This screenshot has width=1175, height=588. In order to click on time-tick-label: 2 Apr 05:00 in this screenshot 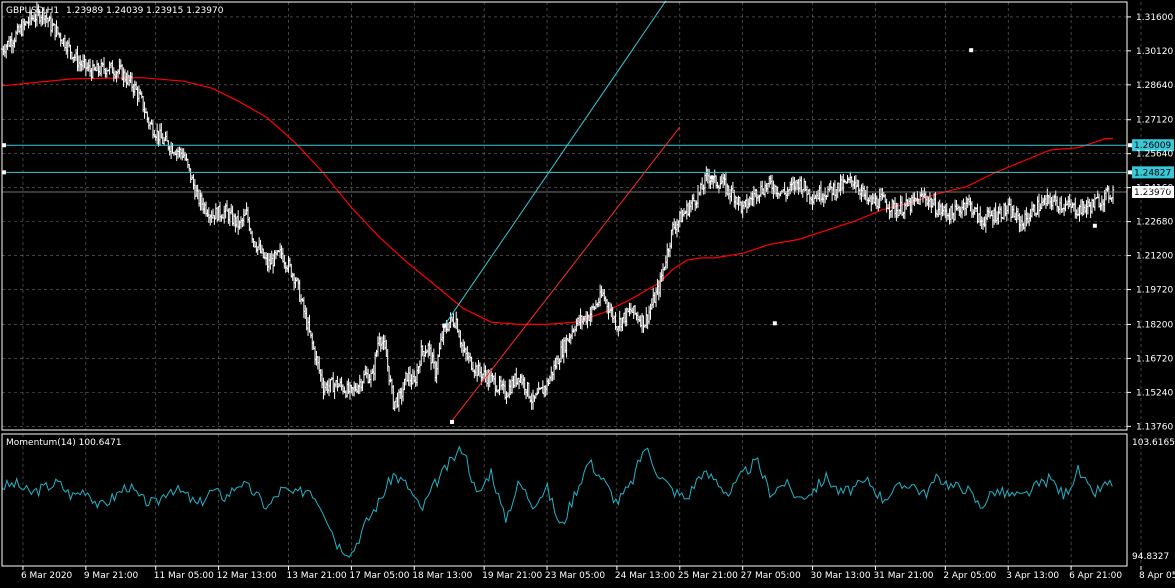, I will do `click(969, 576)`.